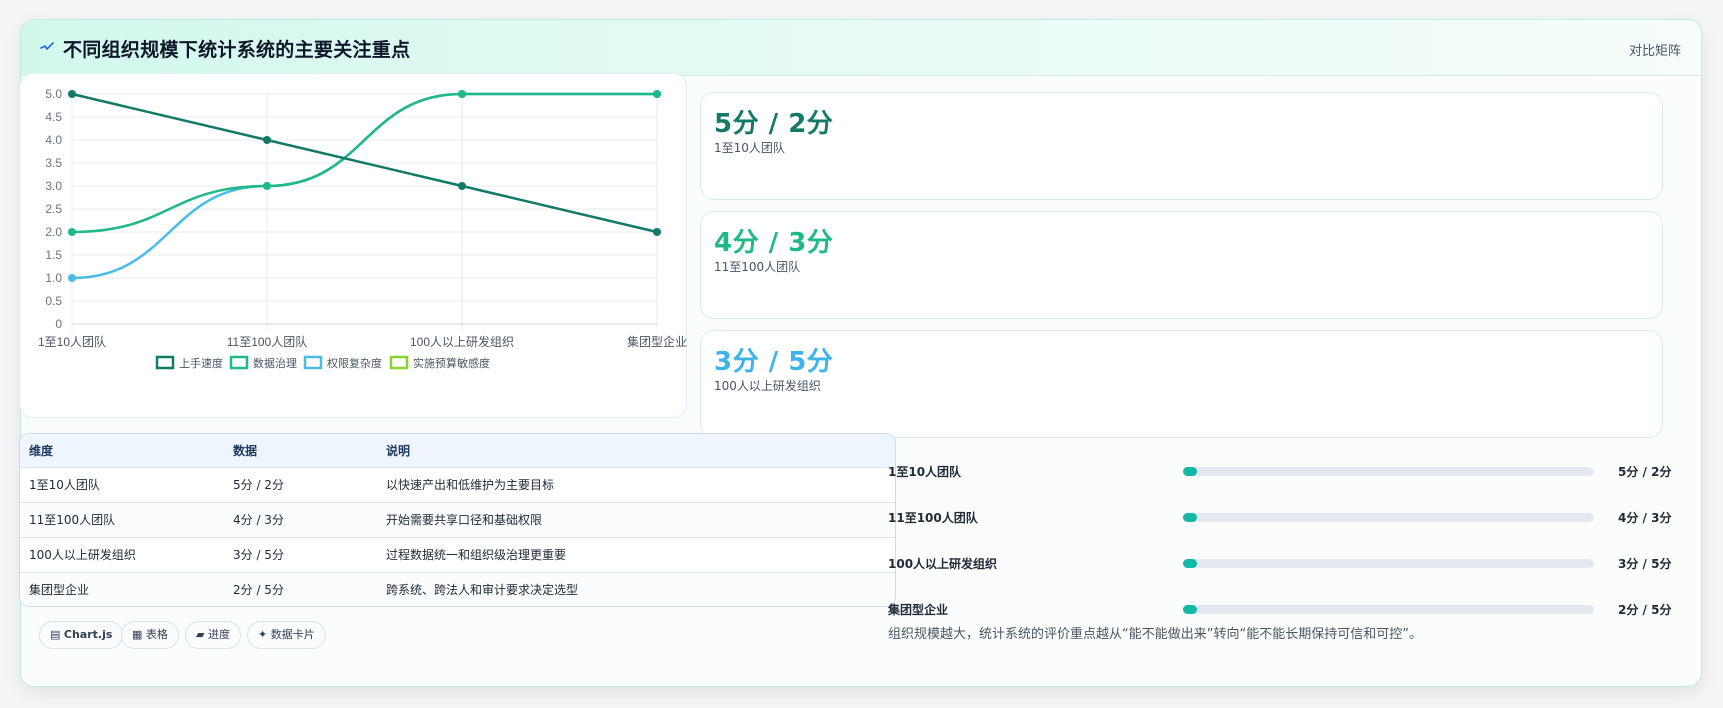  Describe the element at coordinates (943, 564) in the screenshot. I see `progress-label: 100人以上研发组织` at that location.